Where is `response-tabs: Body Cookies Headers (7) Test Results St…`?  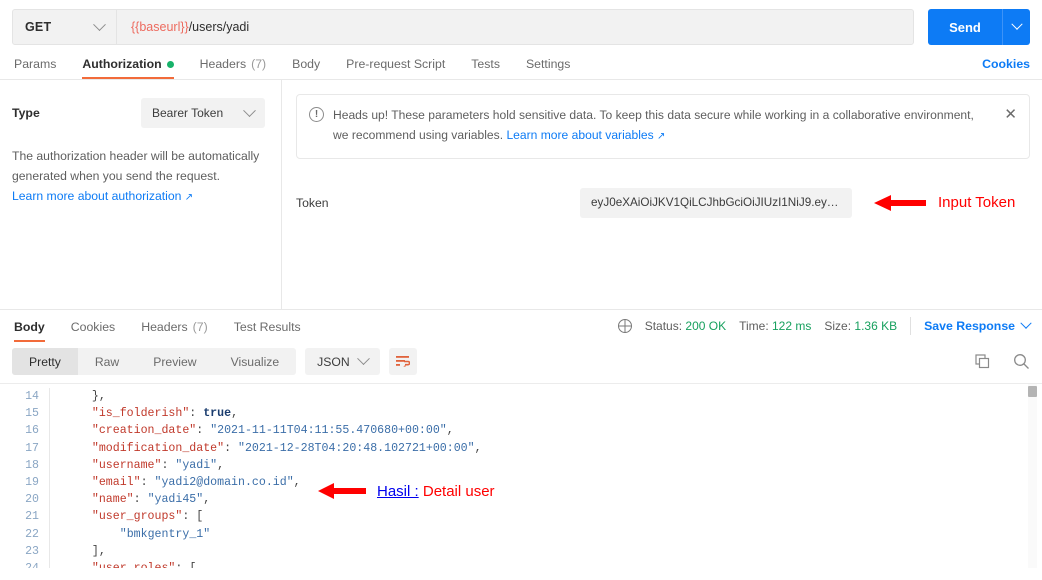
response-tabs: Body Cookies Headers (7) Test Results St… is located at coordinates (521, 327).